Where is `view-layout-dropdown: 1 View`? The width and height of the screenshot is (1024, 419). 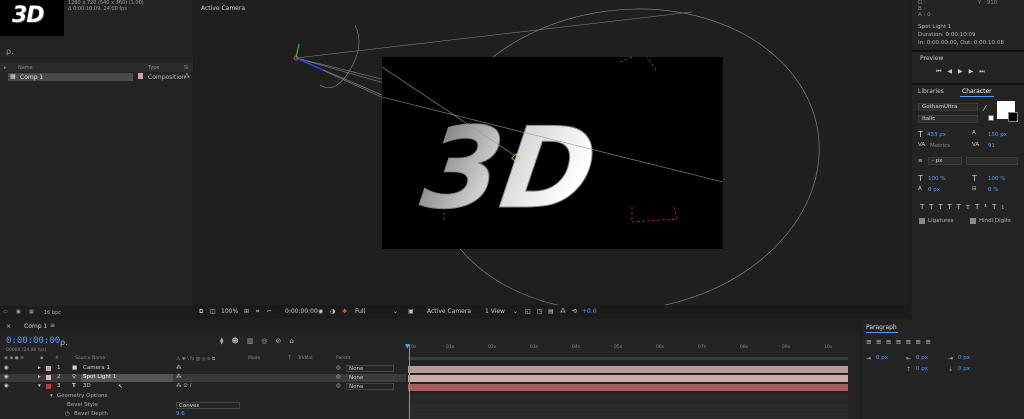
view-layout-dropdown: 1 View is located at coordinates (495, 311).